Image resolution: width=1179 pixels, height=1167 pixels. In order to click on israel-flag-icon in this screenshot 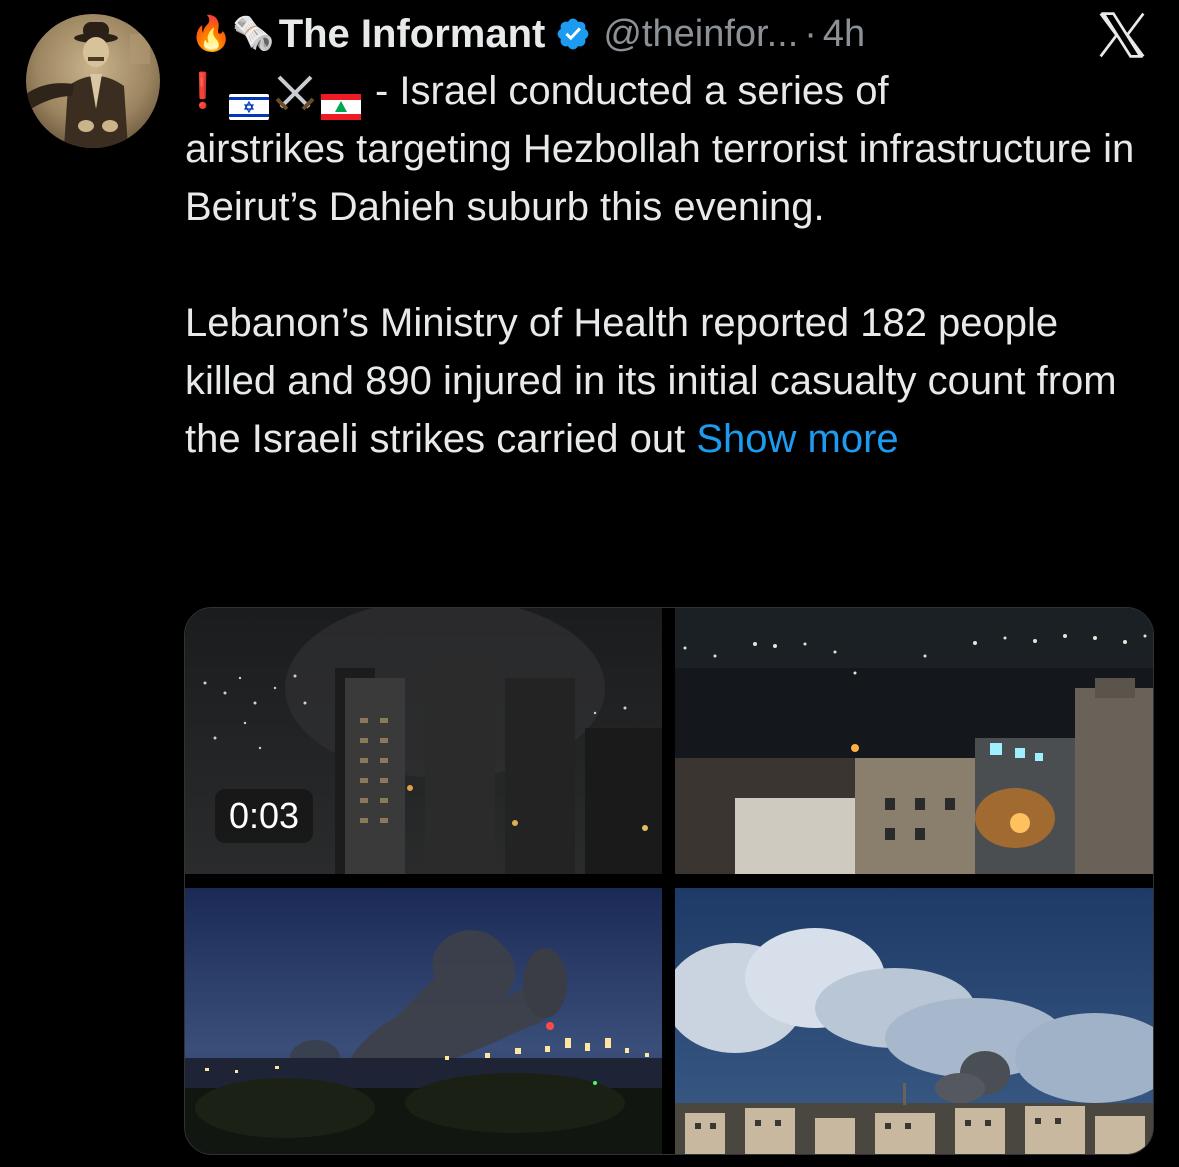, I will do `click(249, 99)`.